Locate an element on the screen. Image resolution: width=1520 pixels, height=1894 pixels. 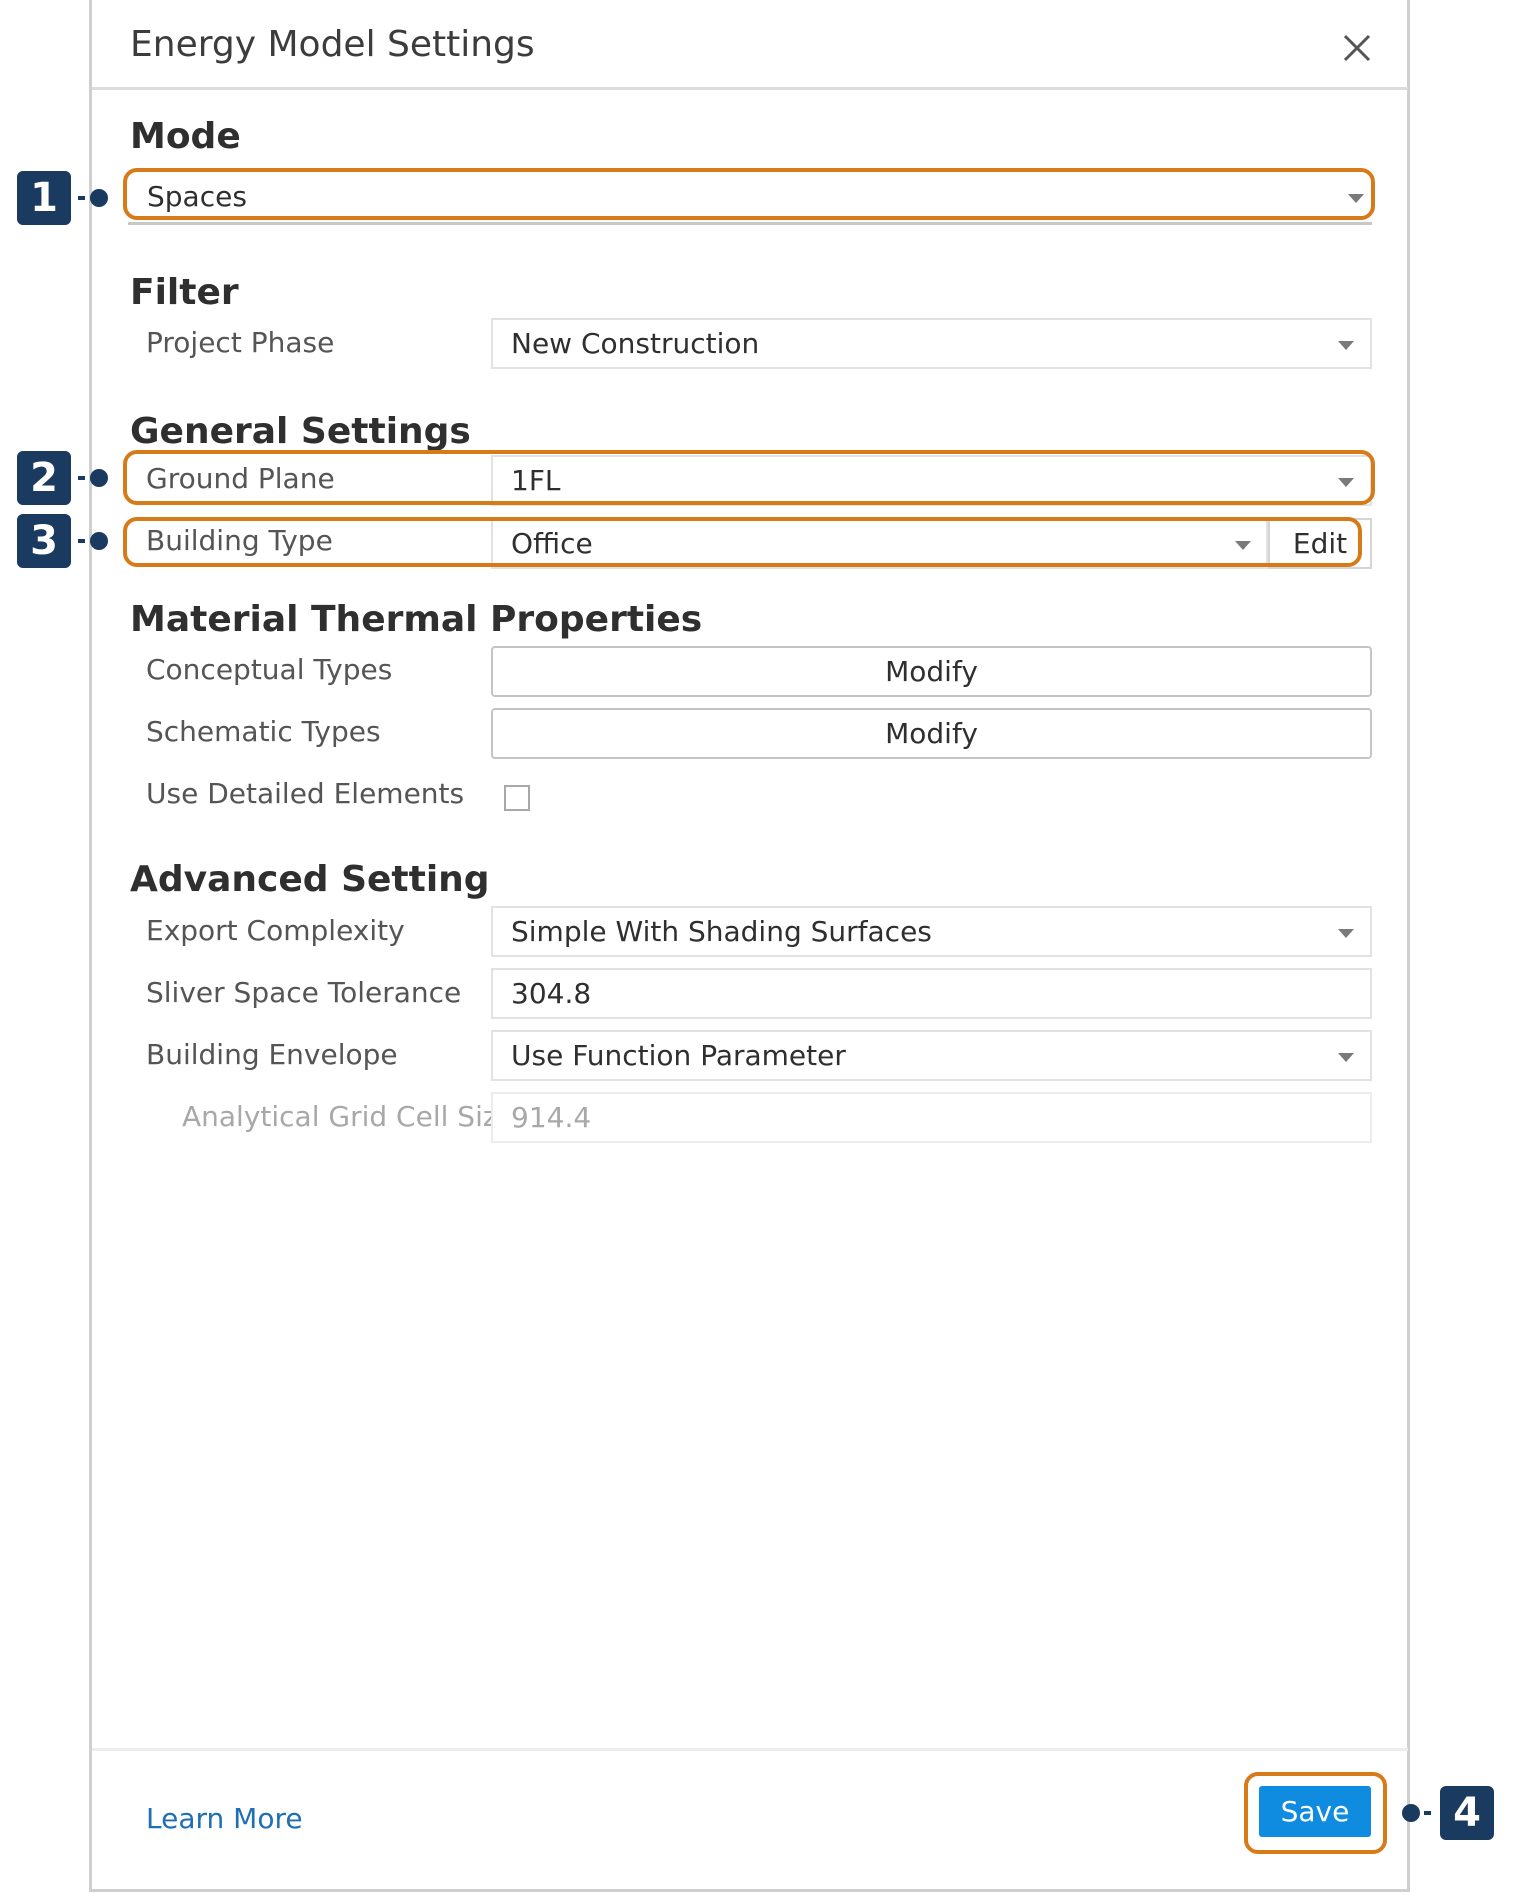
material-heading: Material Thermal Properties is located at coordinates (416, 619).